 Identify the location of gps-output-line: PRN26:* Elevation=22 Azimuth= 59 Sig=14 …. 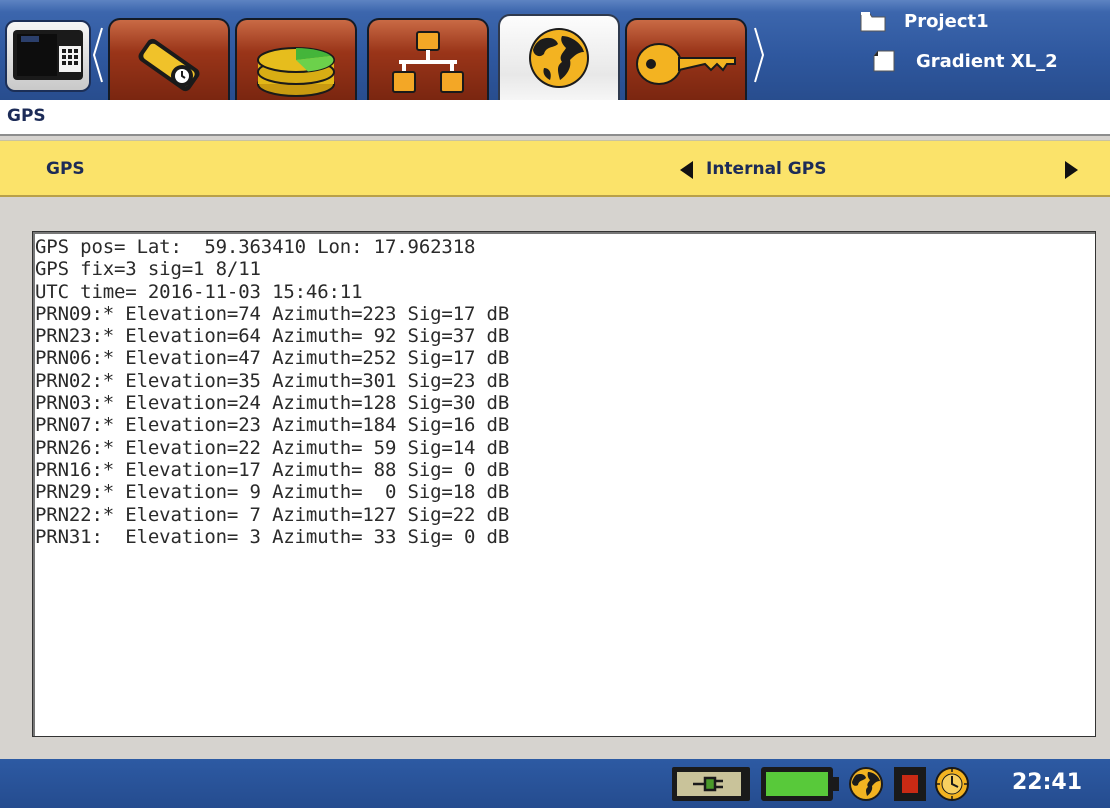
(272, 447).